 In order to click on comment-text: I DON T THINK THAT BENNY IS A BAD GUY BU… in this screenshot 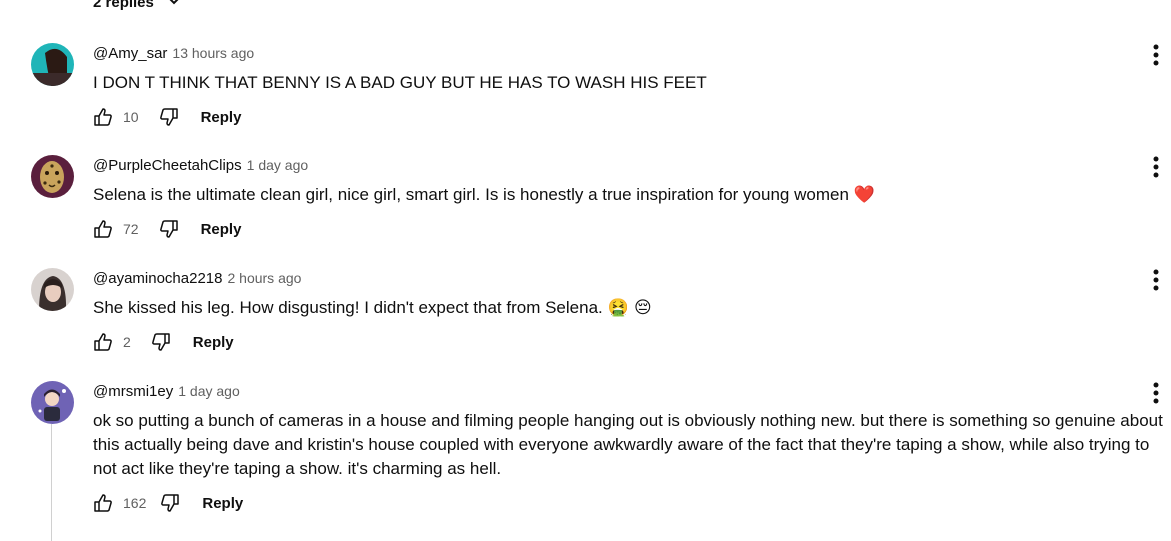, I will do `click(400, 82)`.